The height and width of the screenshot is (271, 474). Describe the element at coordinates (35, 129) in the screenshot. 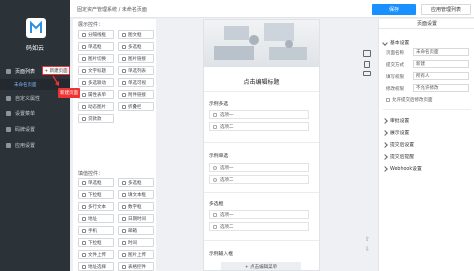

I see `sidebar-item-qr-settings: 码牌设置` at that location.